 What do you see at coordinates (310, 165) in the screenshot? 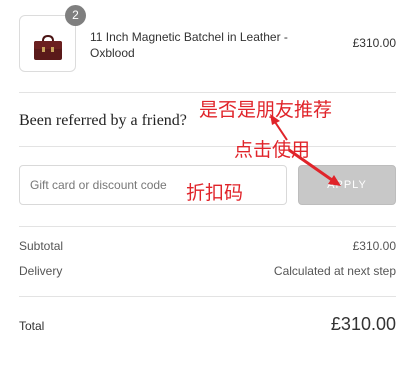
I see `arrow-right-icon` at bounding box center [310, 165].